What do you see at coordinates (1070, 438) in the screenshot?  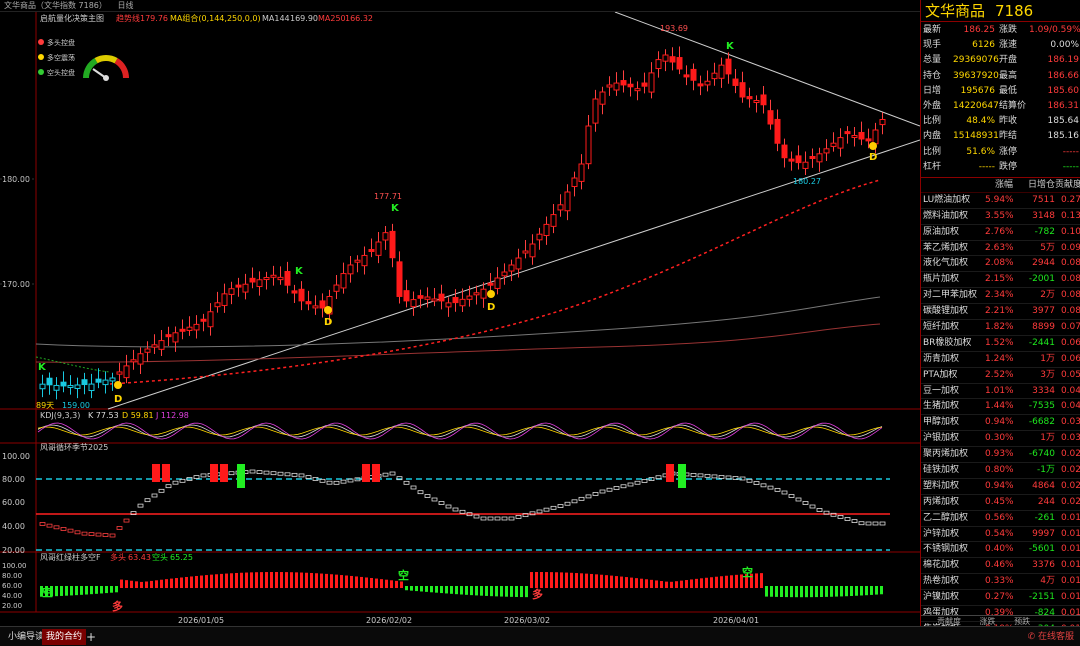 I see `list-cell-con: 0.03` at bounding box center [1070, 438].